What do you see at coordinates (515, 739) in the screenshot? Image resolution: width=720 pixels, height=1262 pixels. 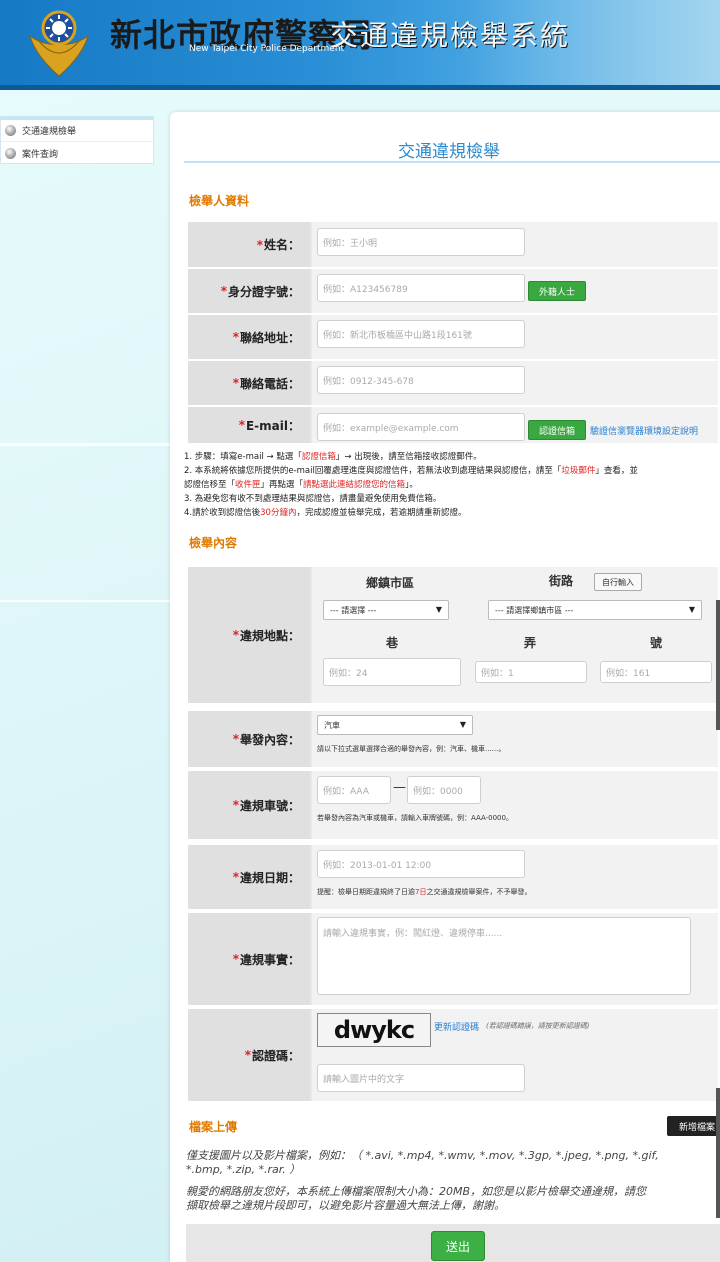 I see `row-field: 汽車 ▼ 請以下拉式選單選擇合適的舉發內容，例：汽車、機車......。` at bounding box center [515, 739].